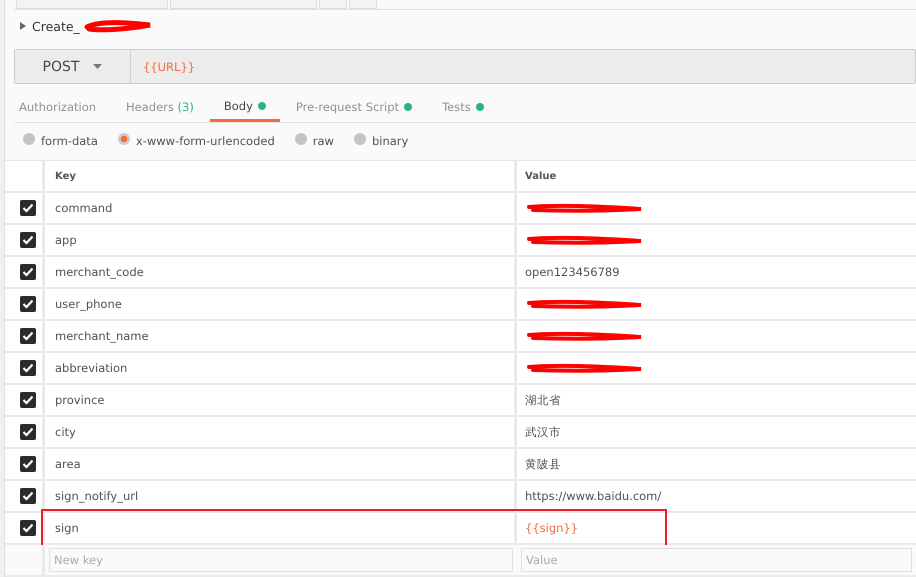 The width and height of the screenshot is (916, 577). Describe the element at coordinates (88, 304) in the screenshot. I see `key-text: user_phone` at that location.